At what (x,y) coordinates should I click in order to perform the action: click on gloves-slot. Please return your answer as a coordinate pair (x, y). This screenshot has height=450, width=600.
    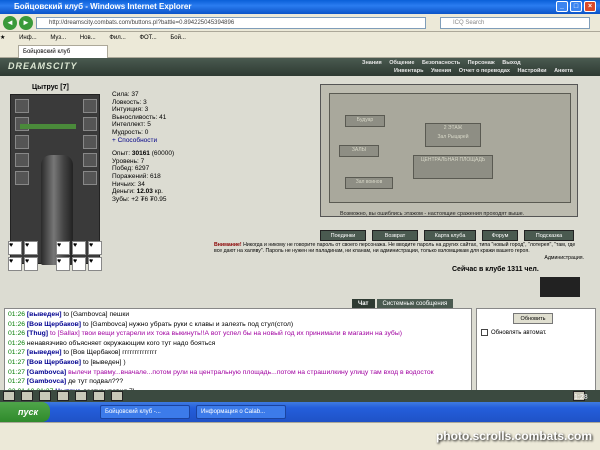
    Looking at the image, I should click on (90, 124).